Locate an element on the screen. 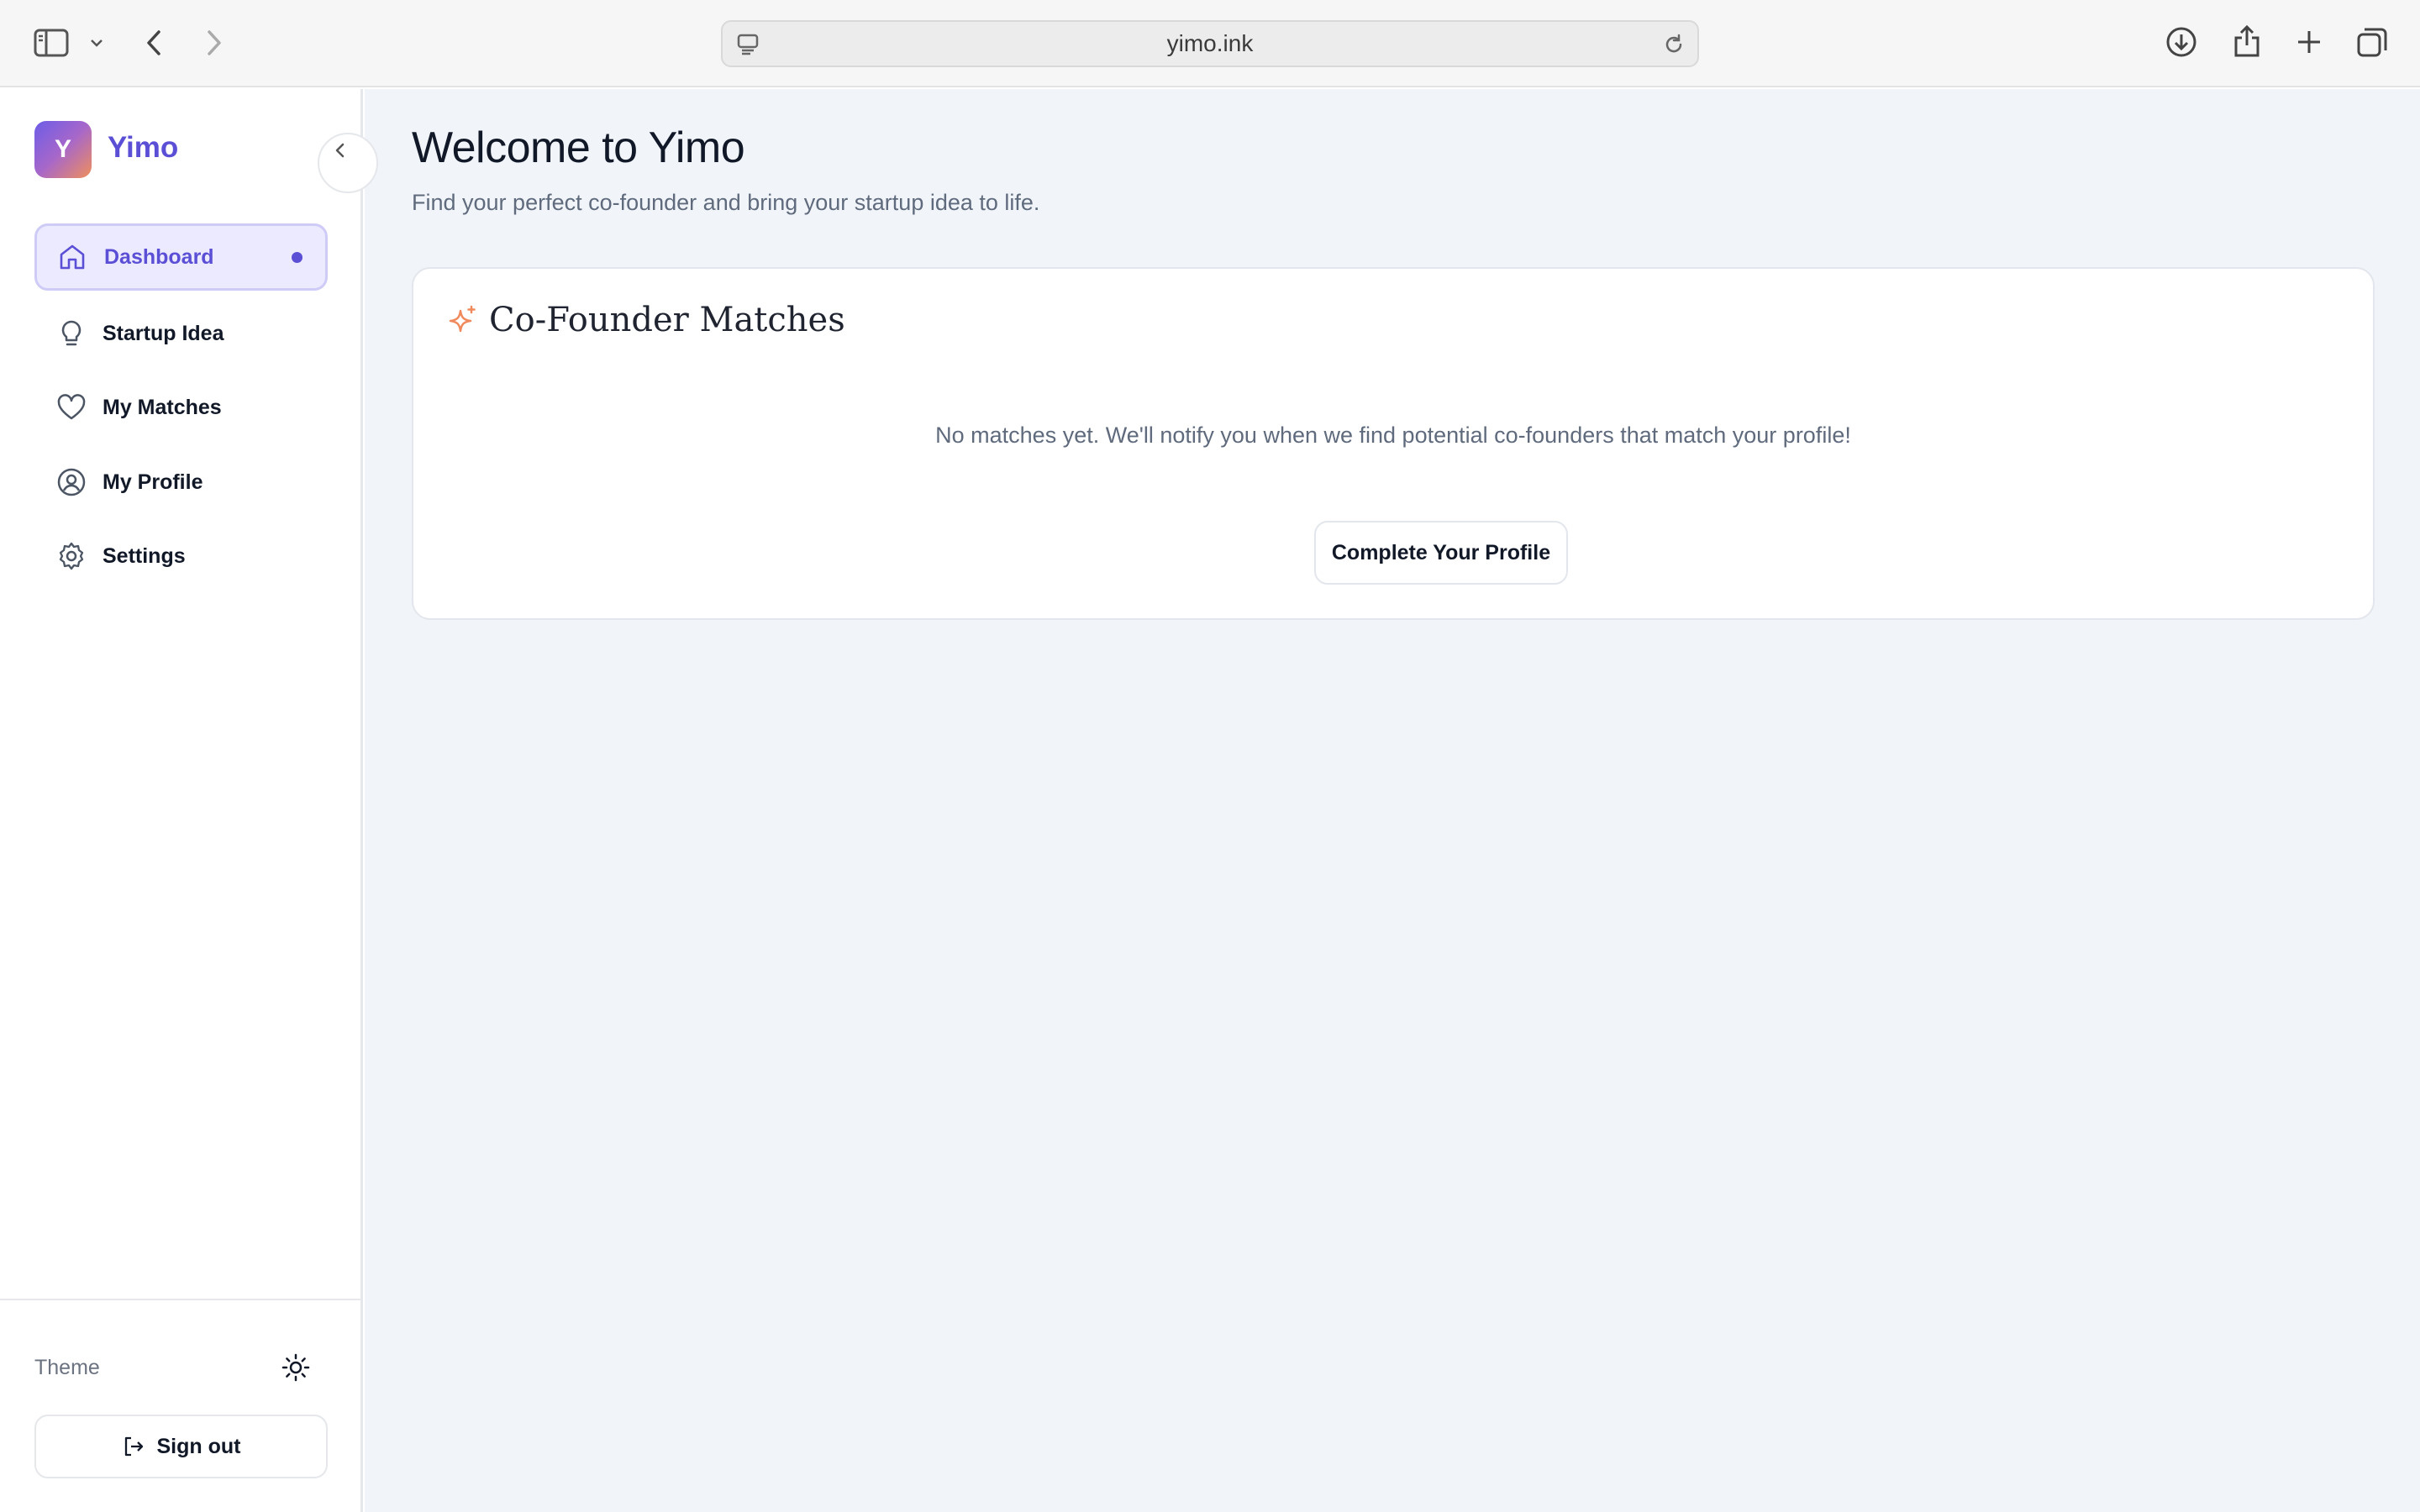  app-name: Yimo is located at coordinates (143, 148).